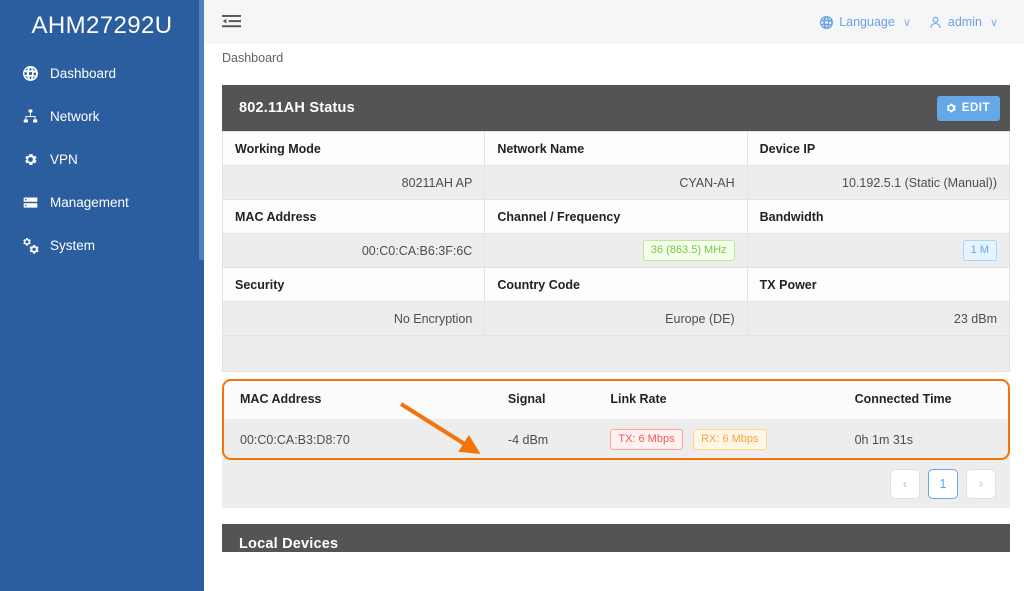 Image resolution: width=1024 pixels, height=591 pixels. Describe the element at coordinates (353, 284) in the screenshot. I see `column-header: Security` at that location.